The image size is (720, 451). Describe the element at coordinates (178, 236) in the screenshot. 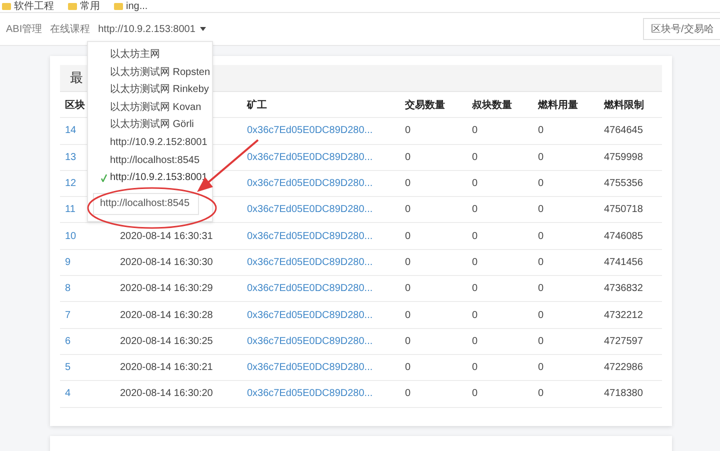

I see `table-cell: 2020-08-14 16:30:31` at that location.